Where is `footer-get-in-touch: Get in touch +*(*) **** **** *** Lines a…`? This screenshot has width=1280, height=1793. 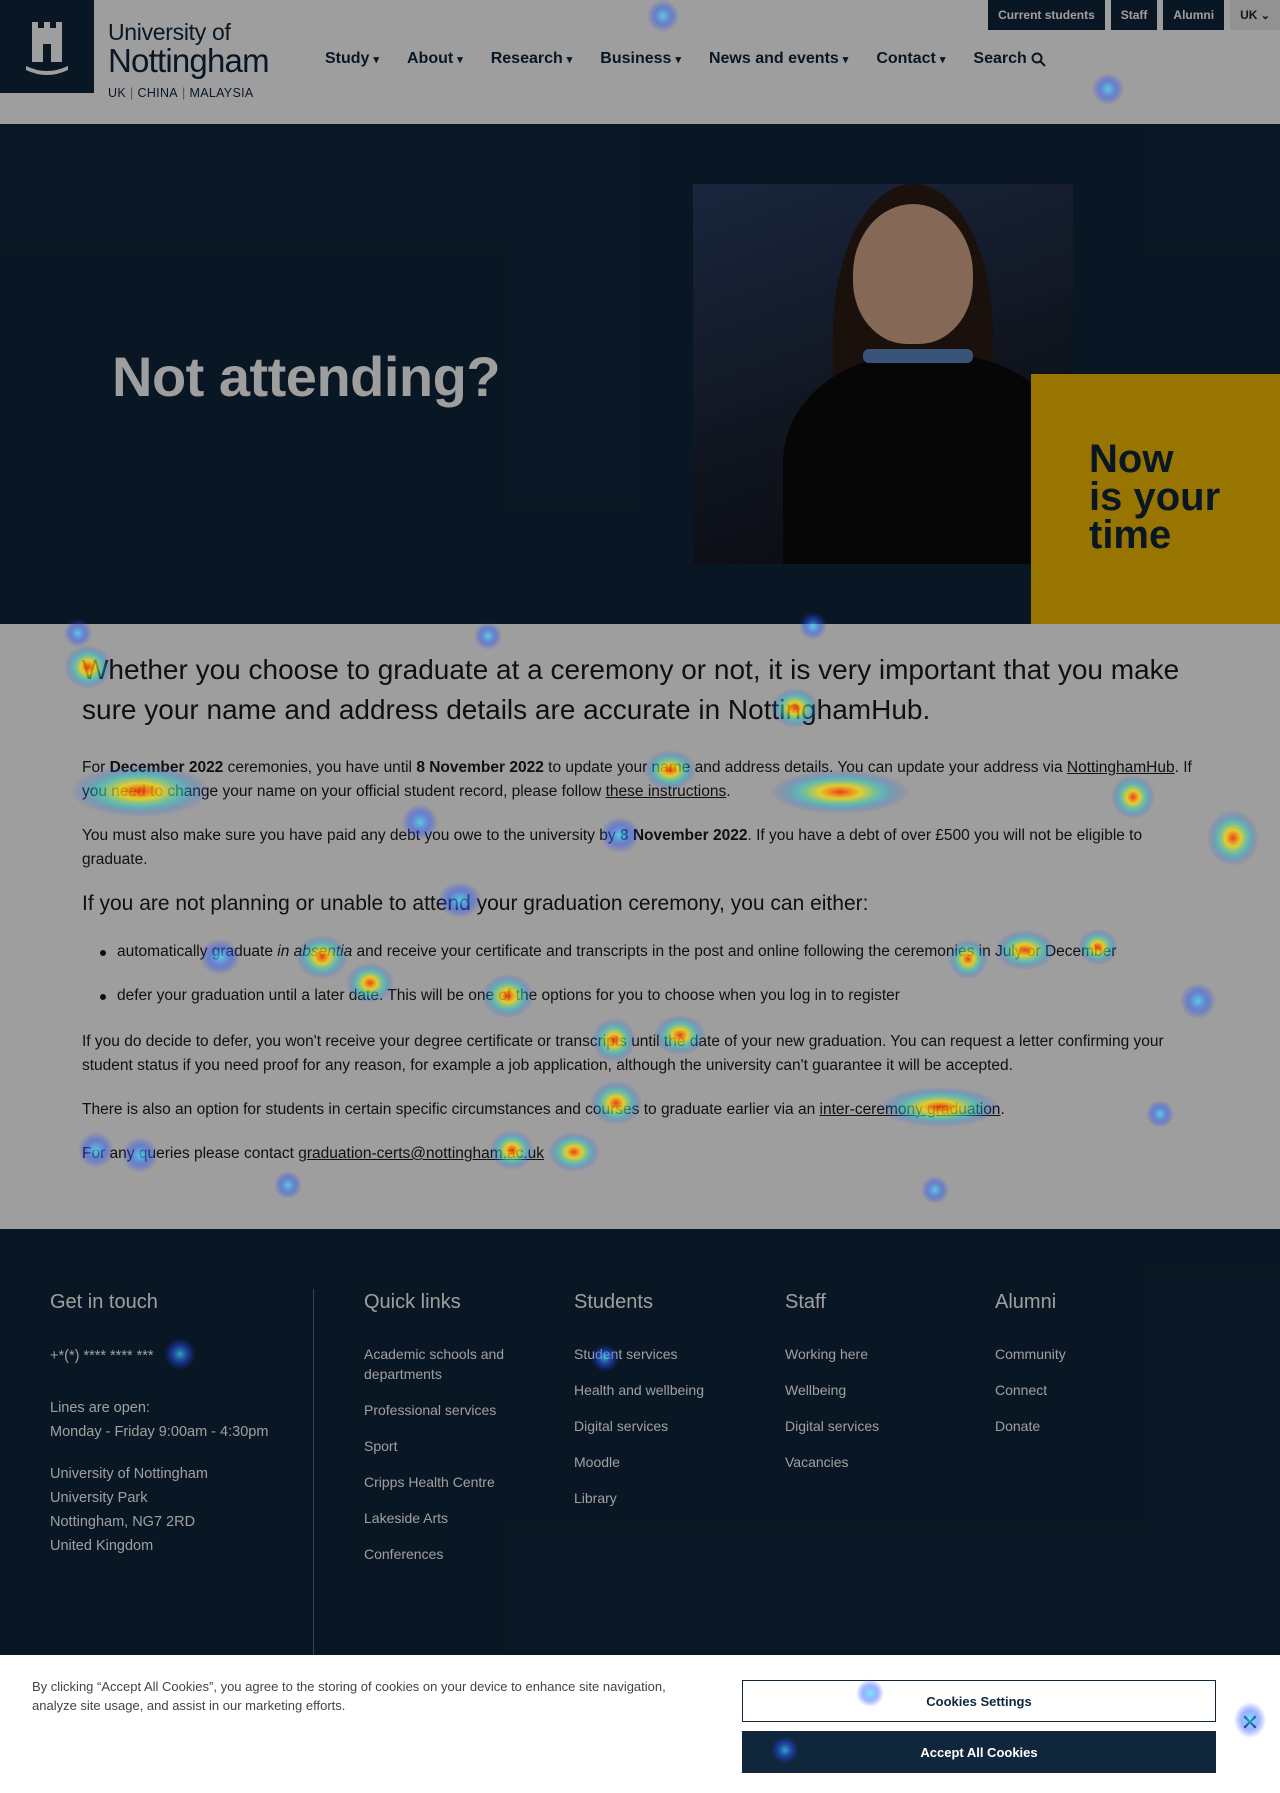
footer-get-in-touch: Get in touch +*(*) **** **** *** Lines a… is located at coordinates (170, 1424).